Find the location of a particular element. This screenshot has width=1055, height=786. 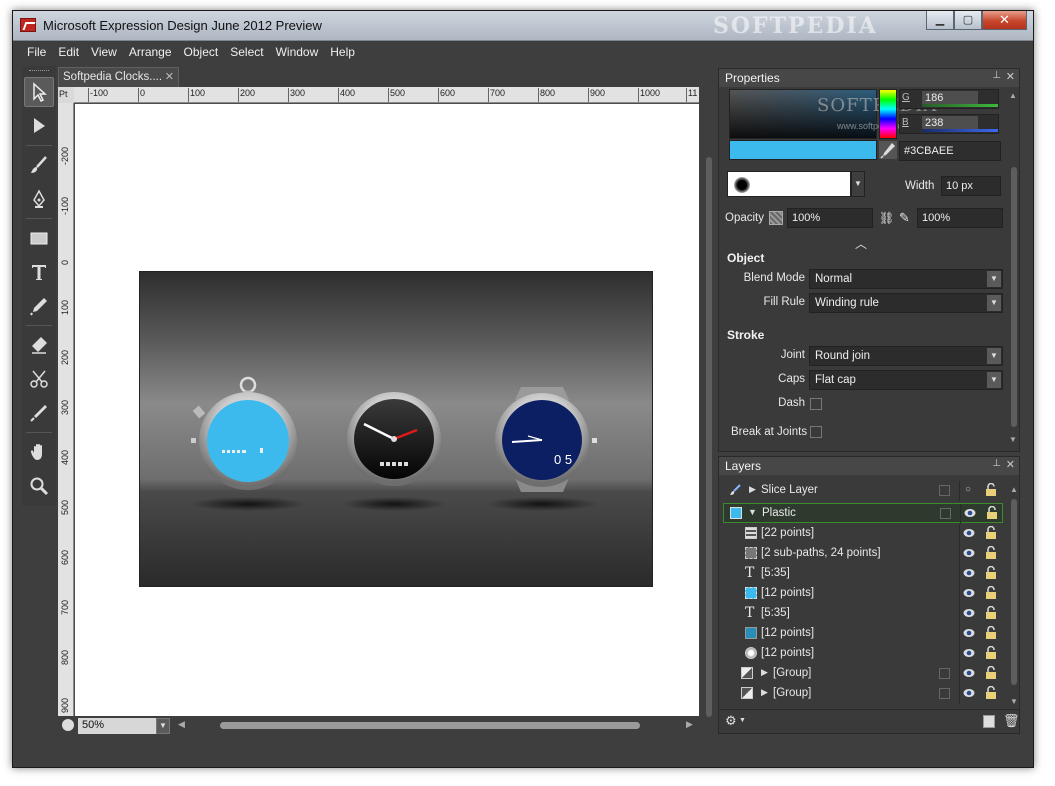

layer-slice-layer: ▶ Slice Layer ○ is located at coordinates (863, 491).